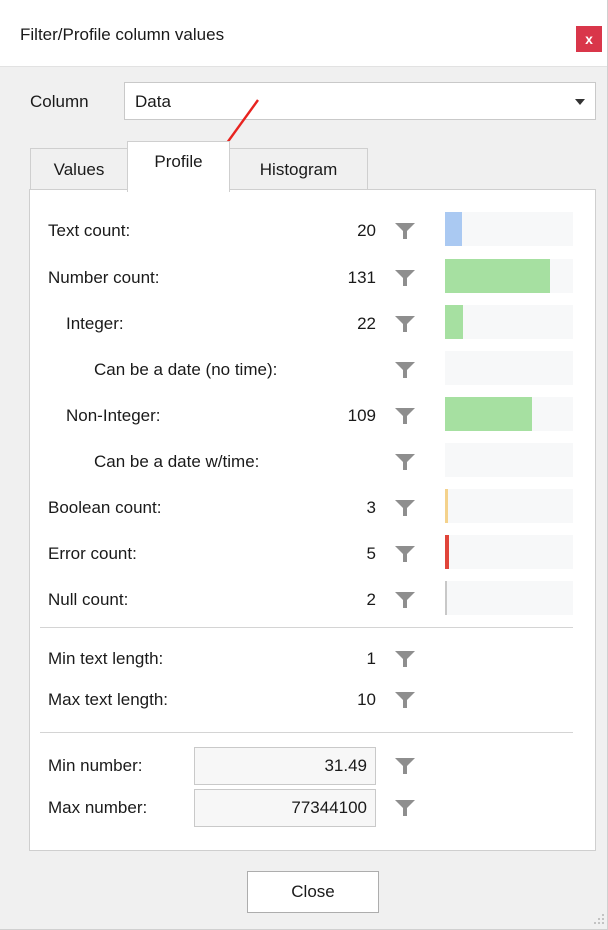 The width and height of the screenshot is (608, 930). I want to click on profile-row-count: 22, so click(366, 323).